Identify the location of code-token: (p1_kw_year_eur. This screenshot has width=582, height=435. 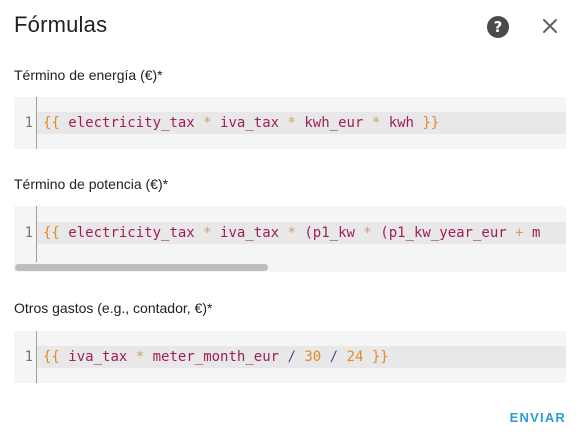
(443, 233).